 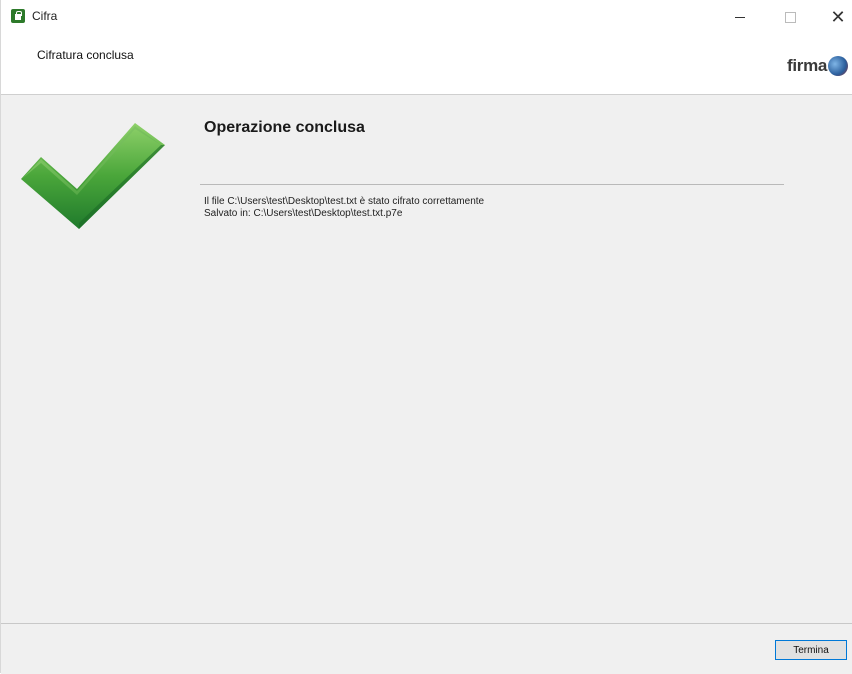 I want to click on maximize-icon, so click(x=790, y=17).